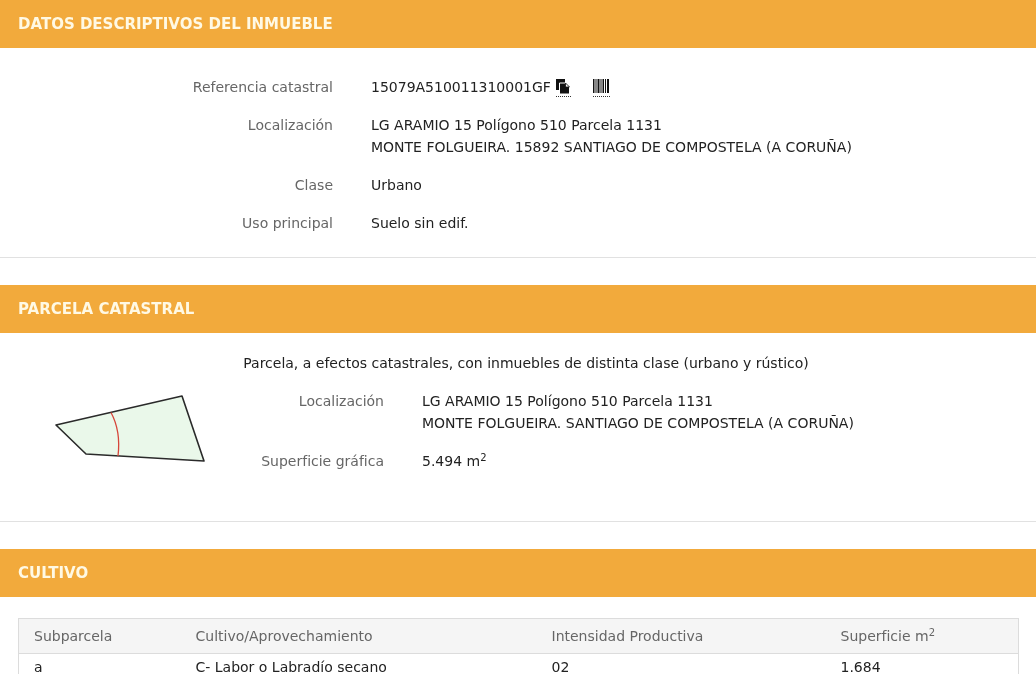  I want to click on column-header: Intensidad Productiva, so click(681, 636).